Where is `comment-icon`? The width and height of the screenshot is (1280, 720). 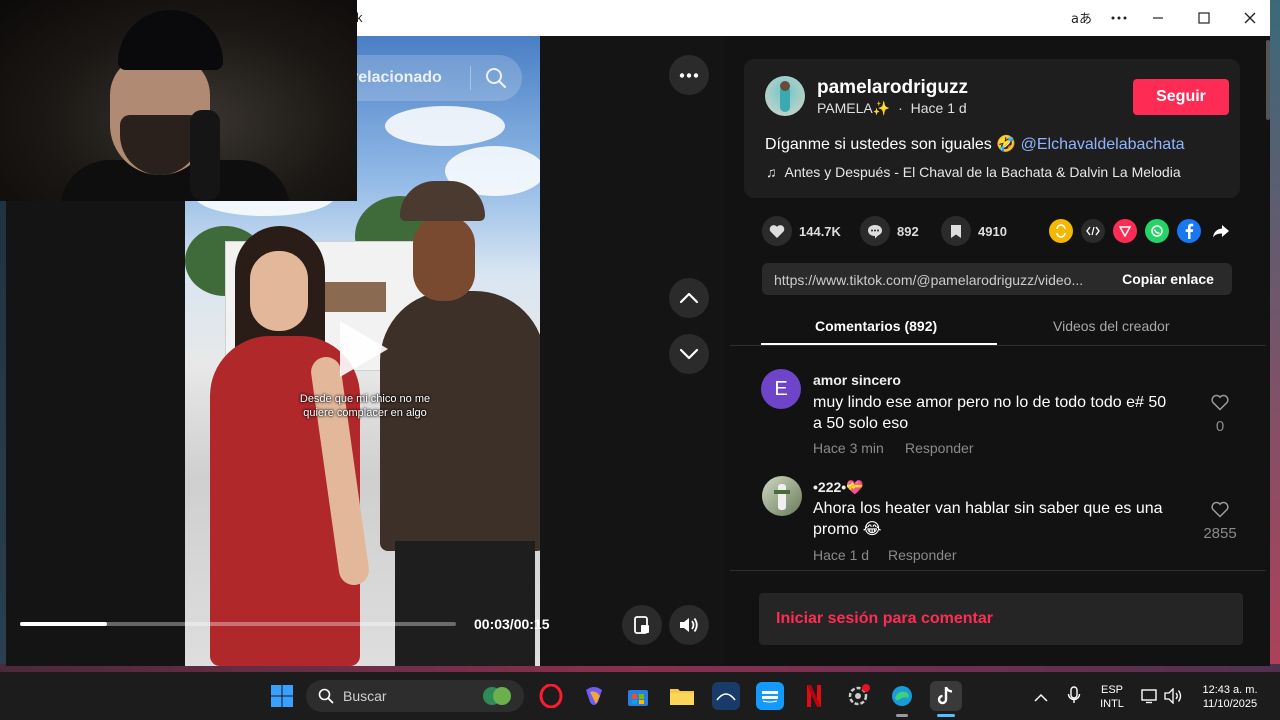
comment-icon is located at coordinates (875, 231).